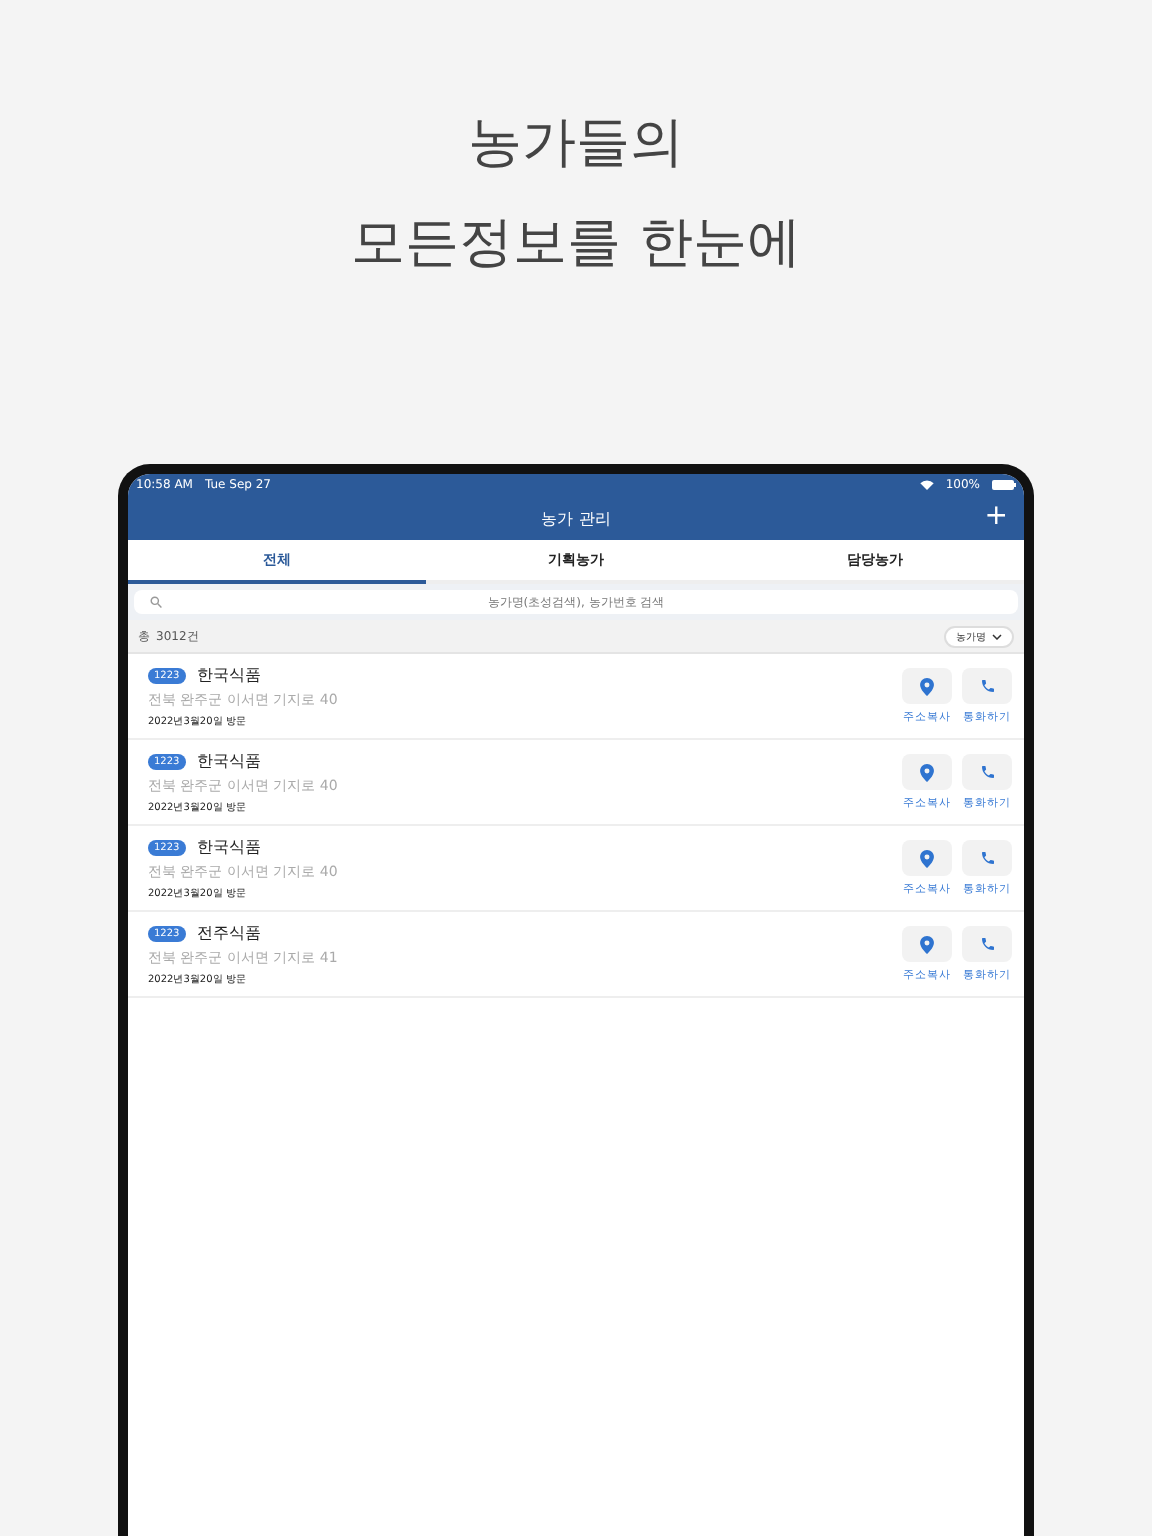 The width and height of the screenshot is (1152, 1536). What do you see at coordinates (996, 516) in the screenshot?
I see `add-button: +` at bounding box center [996, 516].